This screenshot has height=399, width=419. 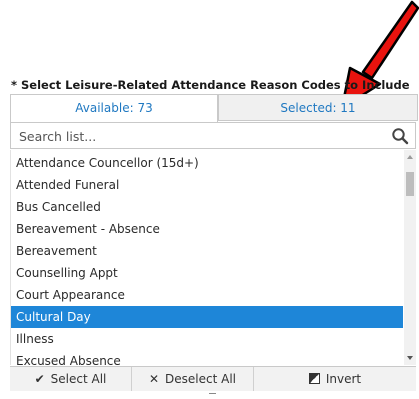 I want to click on select-all-button: ✔ Select All, so click(x=71, y=379).